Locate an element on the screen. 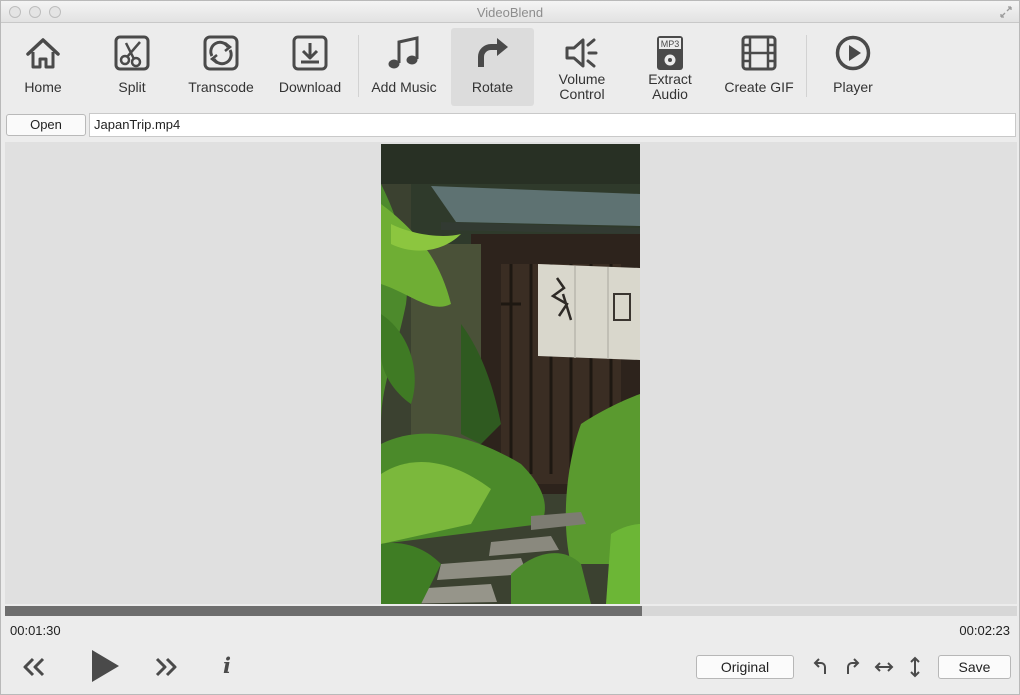 This screenshot has height=695, width=1020. toolbar-add-music-button: Add Music is located at coordinates (404, 67).